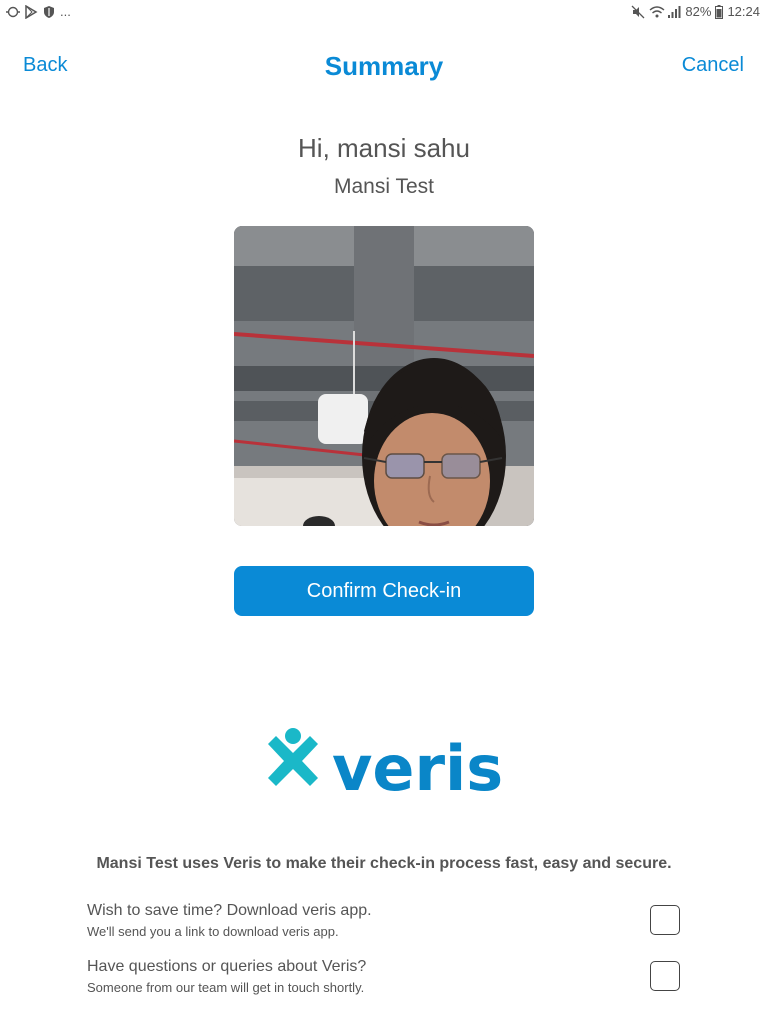 The image size is (768, 1024). I want to click on svg-text: veris, so click(417, 765).